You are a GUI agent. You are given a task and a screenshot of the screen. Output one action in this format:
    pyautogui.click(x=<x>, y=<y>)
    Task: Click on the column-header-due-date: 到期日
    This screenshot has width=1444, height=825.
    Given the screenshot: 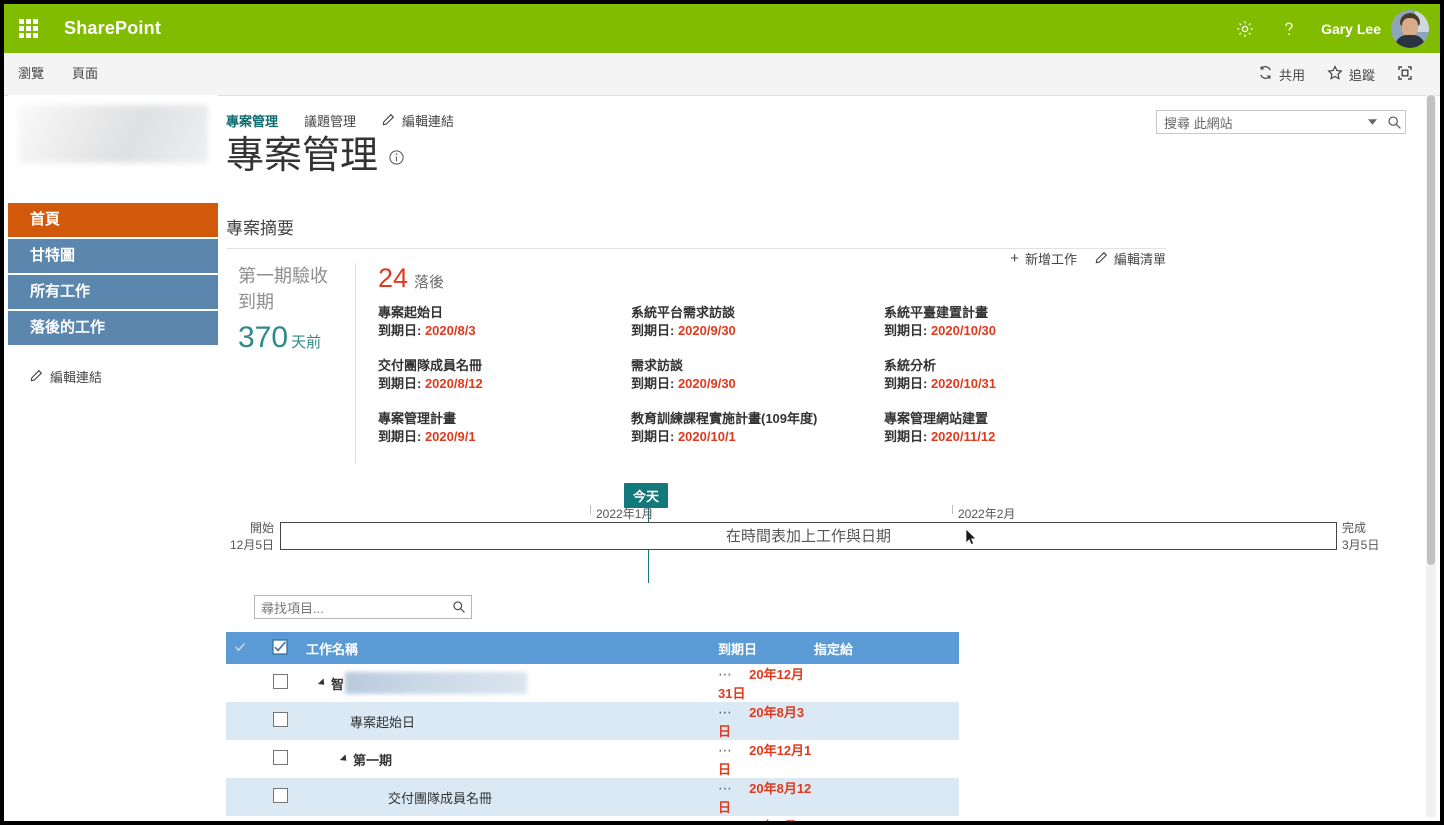 What is the action you would take?
    pyautogui.click(x=766, y=648)
    